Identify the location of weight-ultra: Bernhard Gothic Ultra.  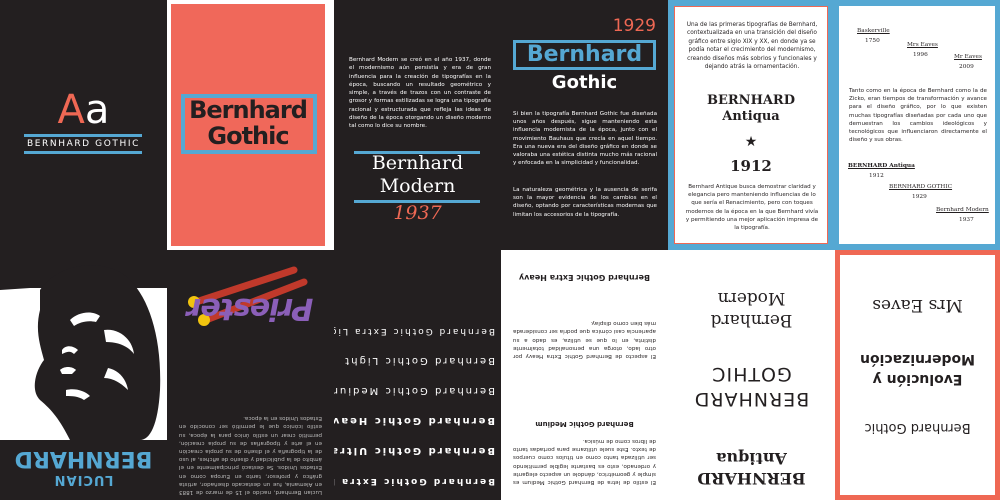
(414, 450).